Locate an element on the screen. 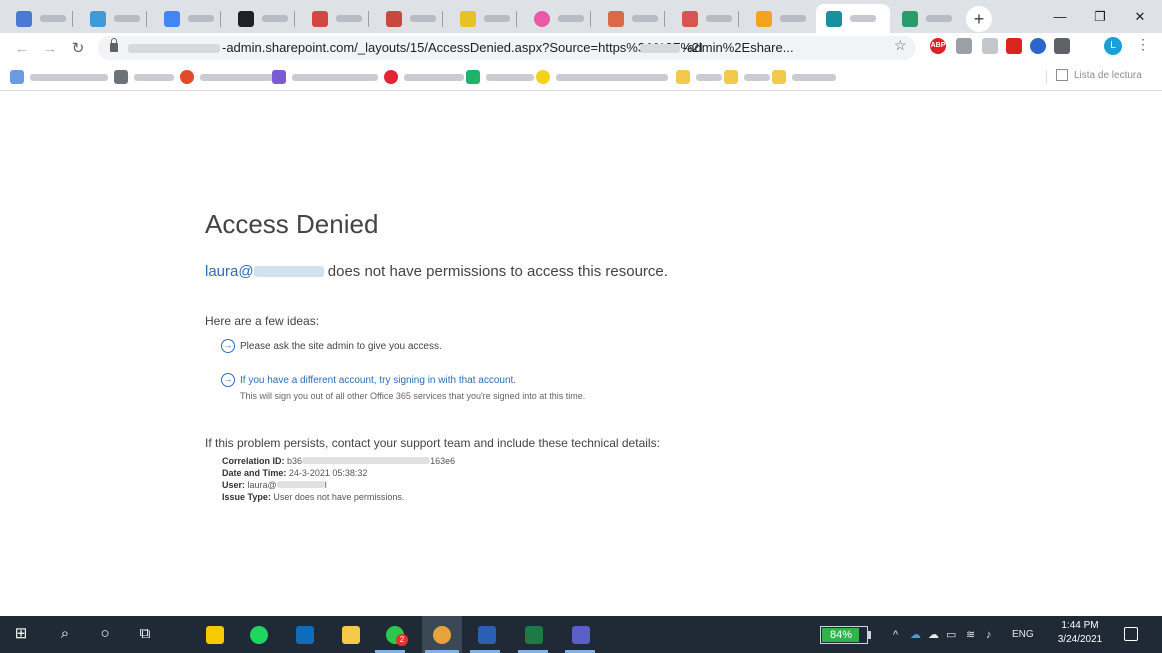 This screenshot has width=1162, height=653. clock-time: 1:44 PM is located at coordinates (1080, 625).